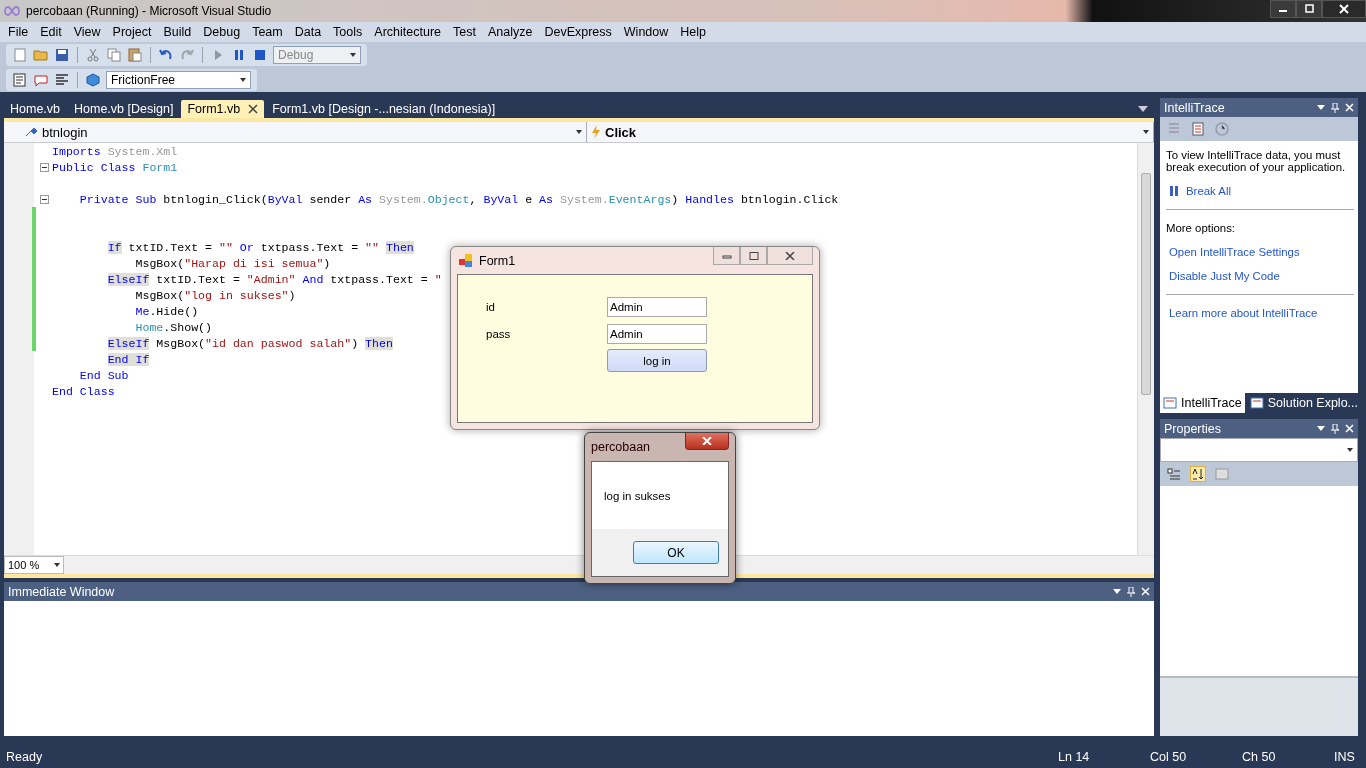  I want to click on menu-item: Help, so click(693, 32).